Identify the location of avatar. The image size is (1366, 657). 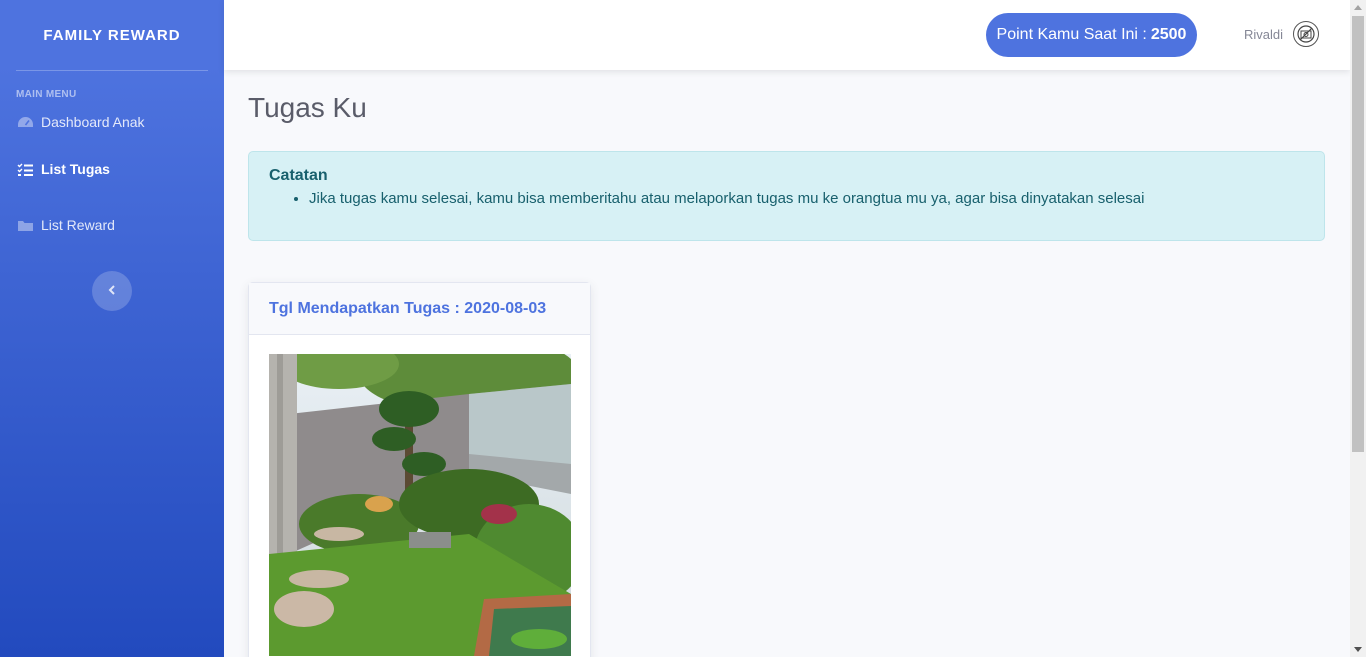
(1306, 34).